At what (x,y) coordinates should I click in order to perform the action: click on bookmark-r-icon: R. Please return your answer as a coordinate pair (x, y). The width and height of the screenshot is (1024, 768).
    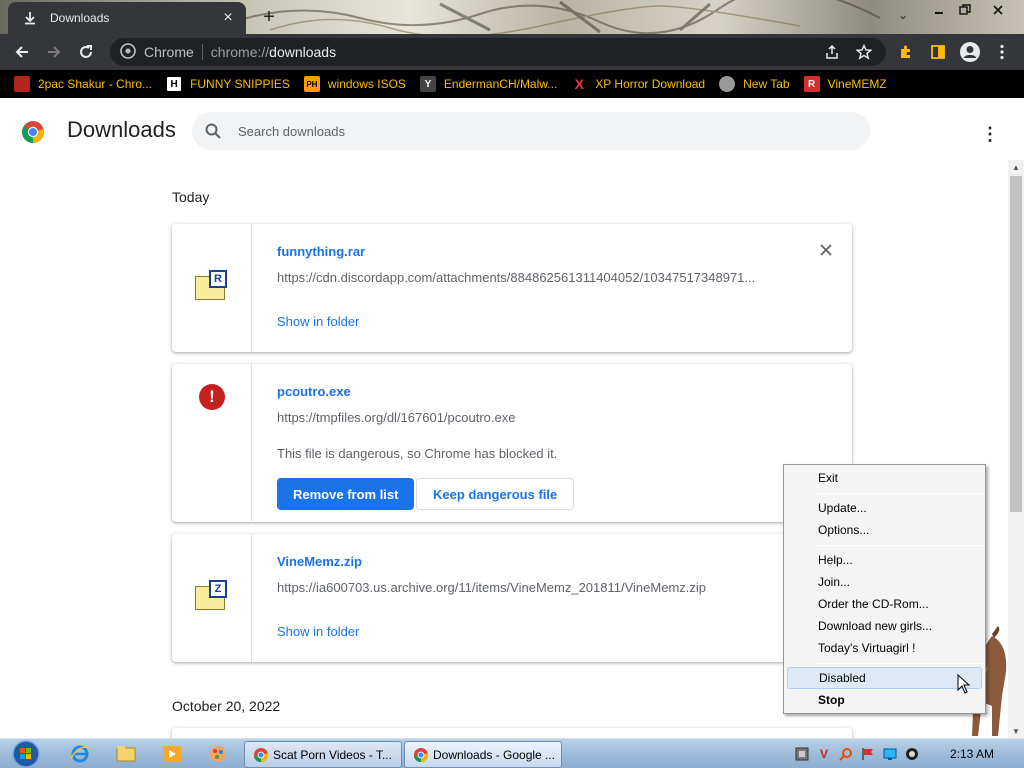
    Looking at the image, I should click on (811, 84).